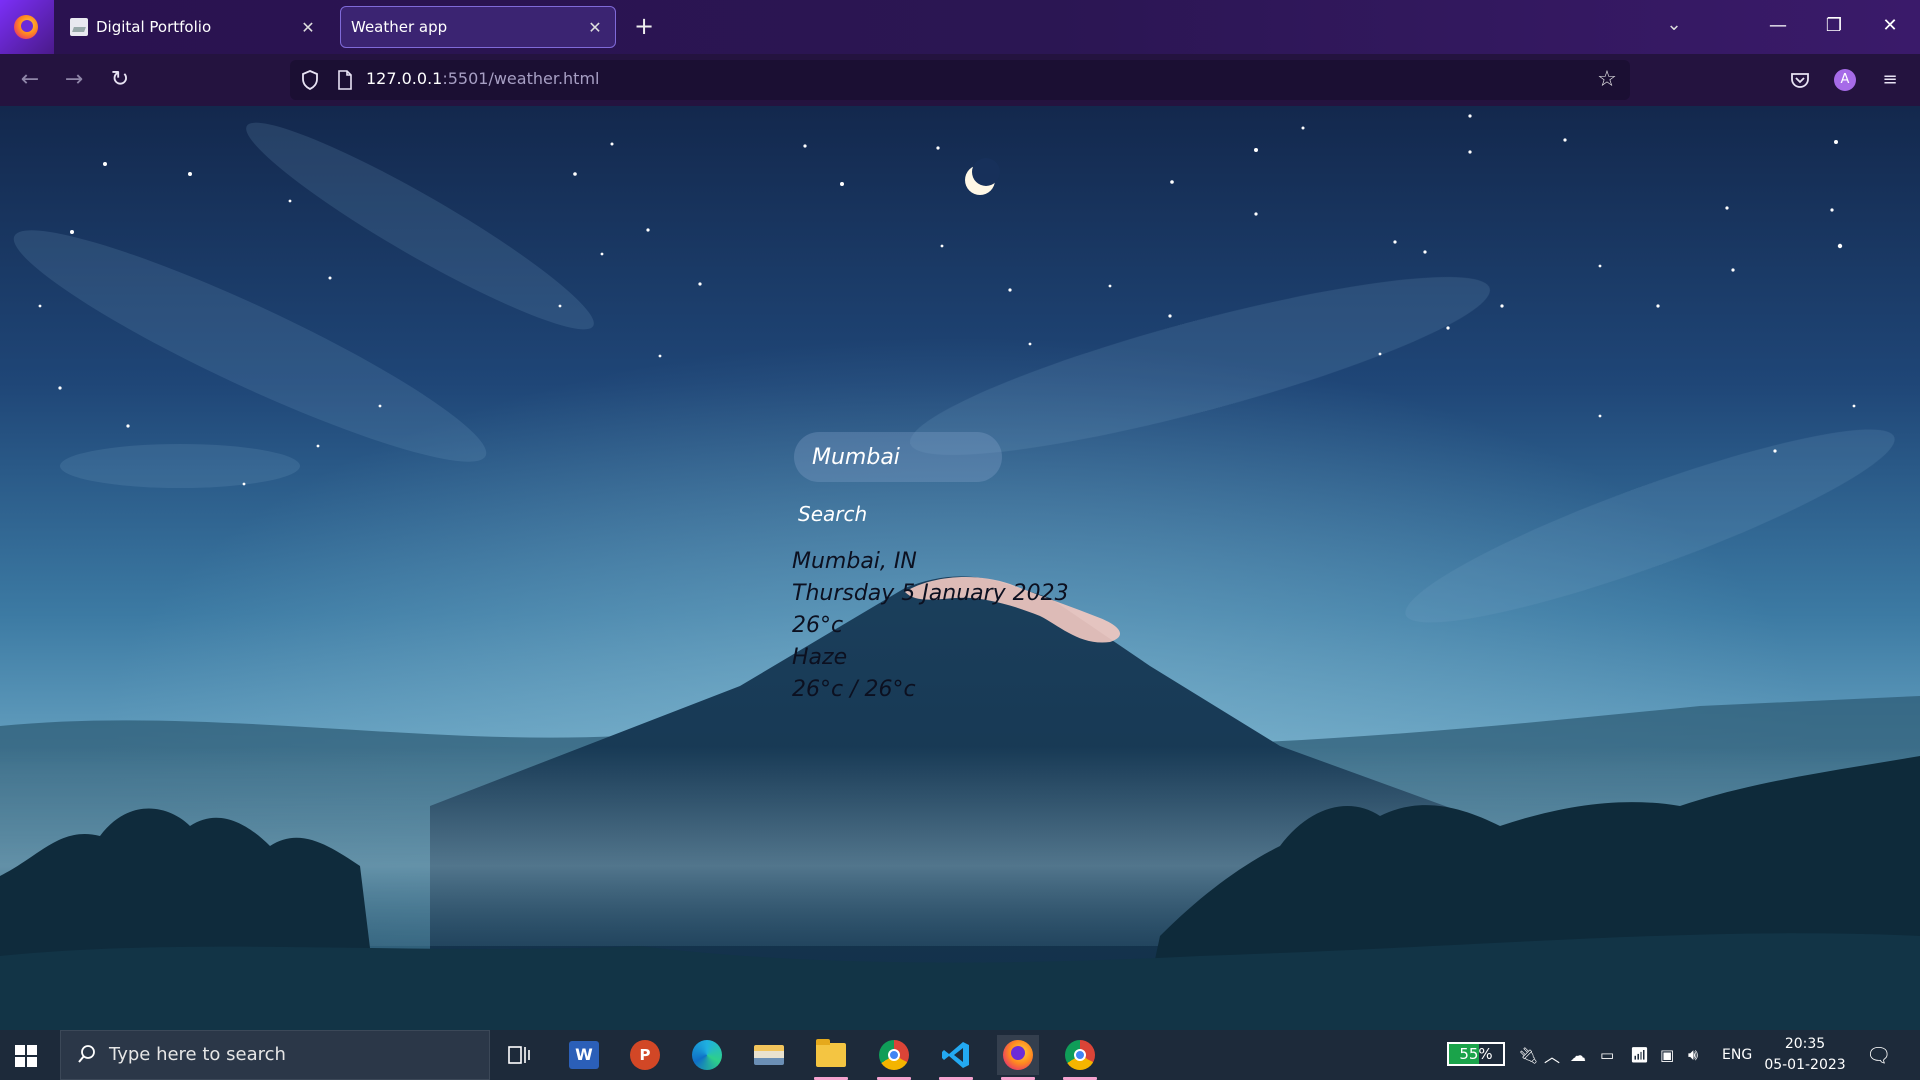 The width and height of the screenshot is (1920, 1080). I want to click on powerpoint-app-icon: P, so click(645, 1055).